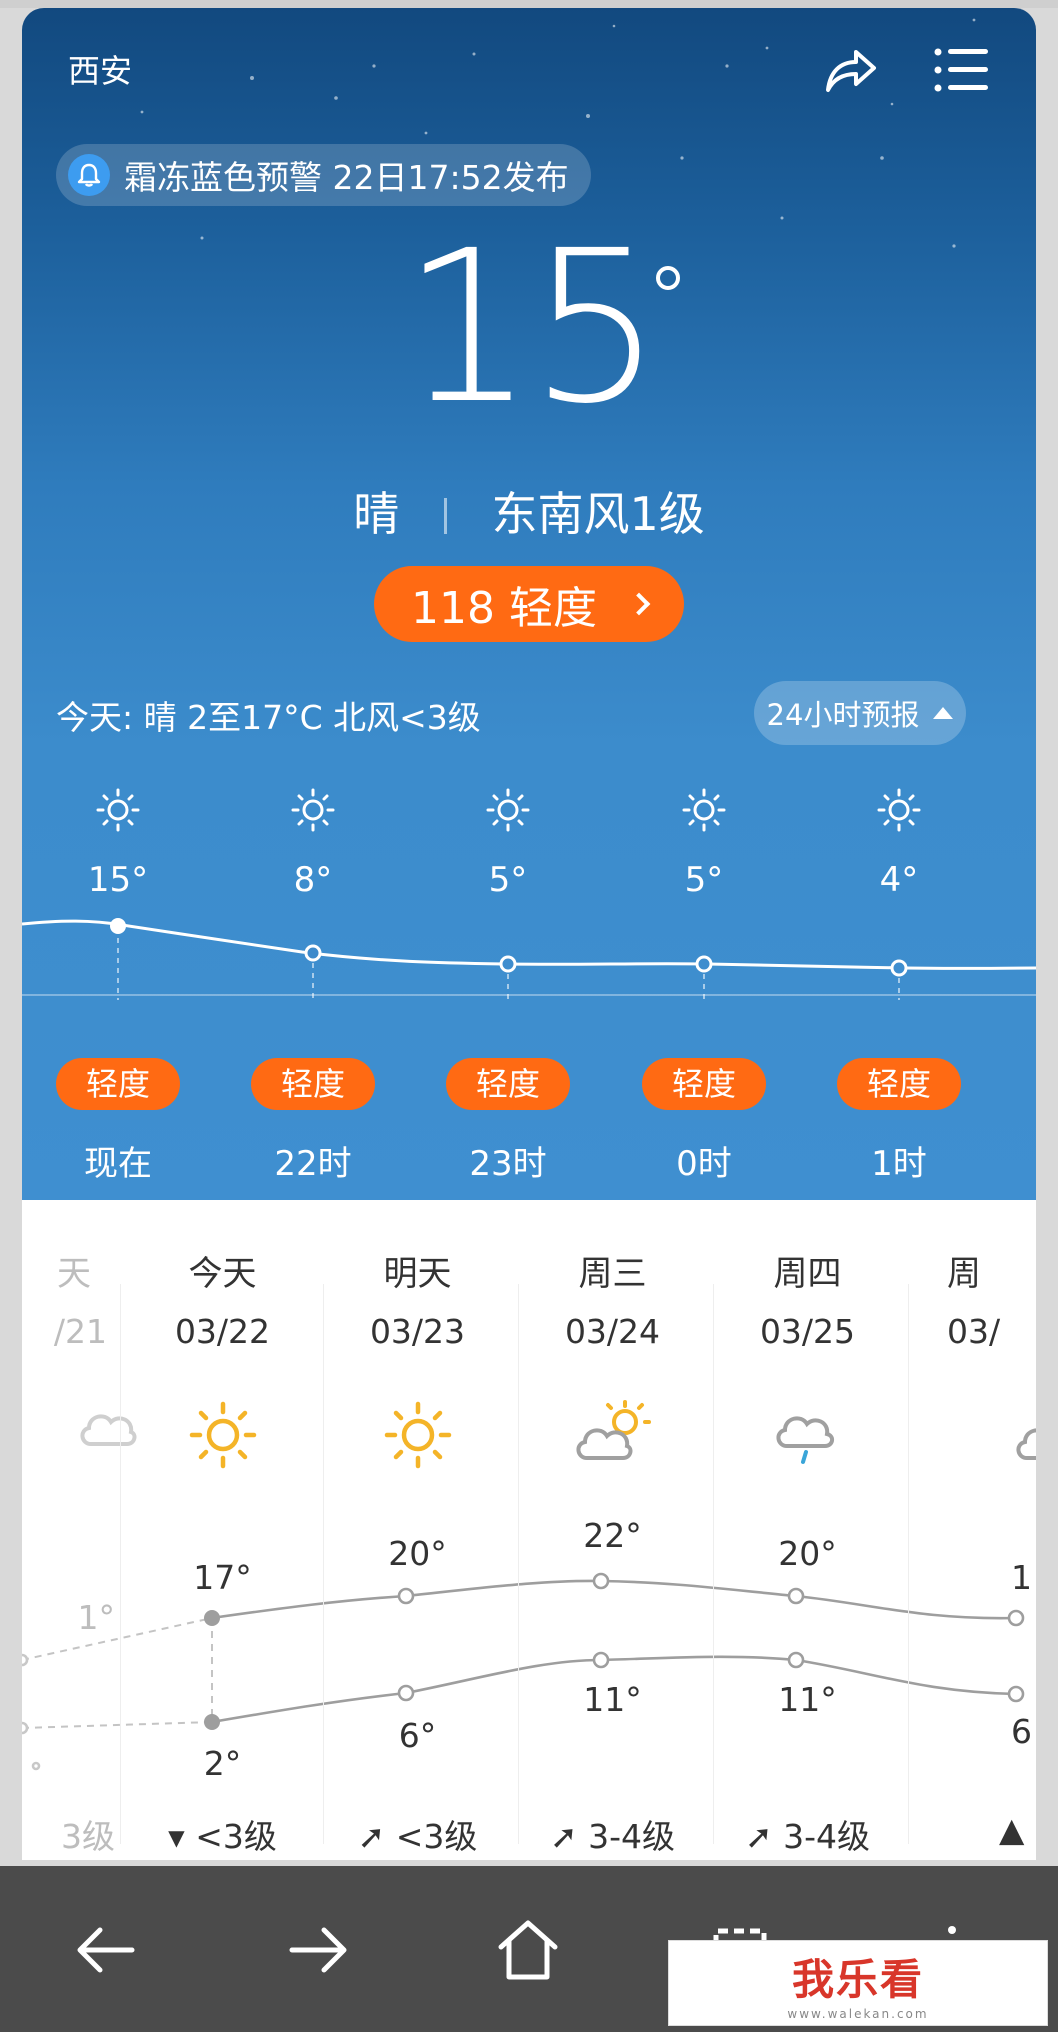 This screenshot has height=2032, width=1058. What do you see at coordinates (612, 1535) in the screenshot?
I see `daily-high: 22°` at bounding box center [612, 1535].